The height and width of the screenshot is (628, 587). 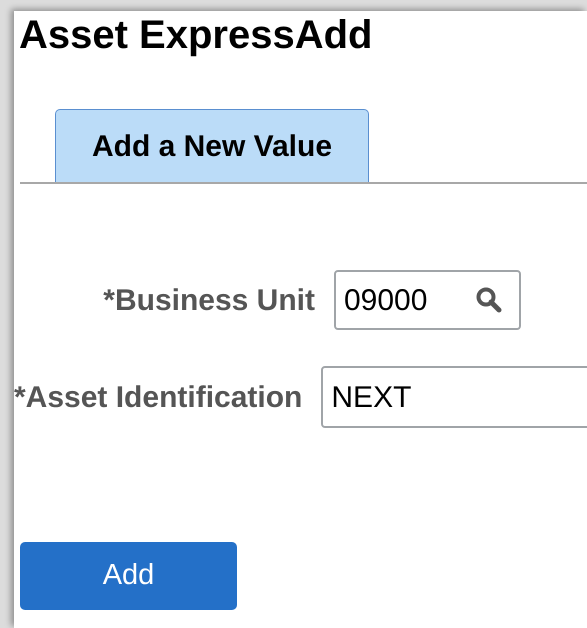 I want to click on lookup-field: 09000, so click(x=427, y=300).